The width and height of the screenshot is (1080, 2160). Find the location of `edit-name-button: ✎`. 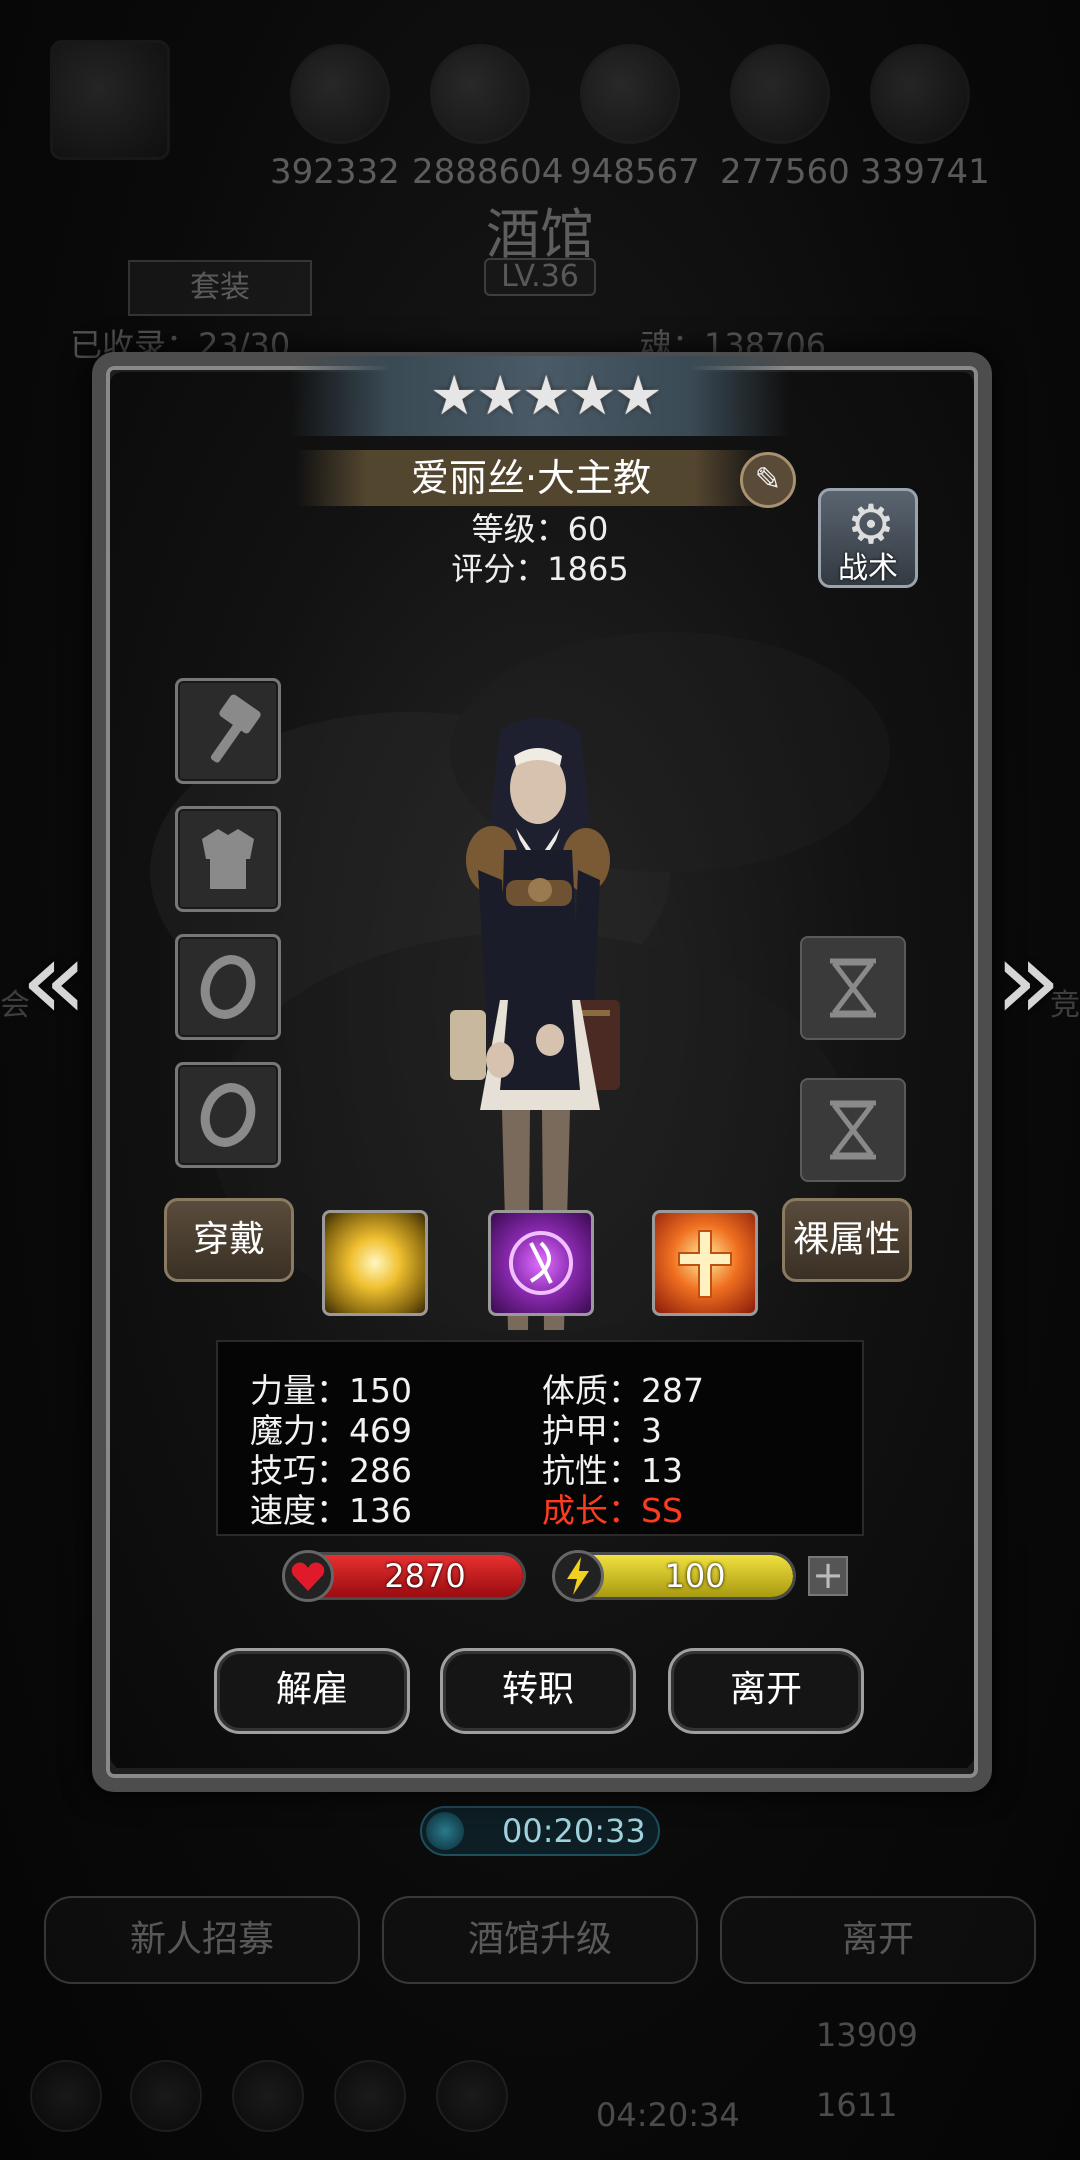

edit-name-button: ✎ is located at coordinates (768, 480).